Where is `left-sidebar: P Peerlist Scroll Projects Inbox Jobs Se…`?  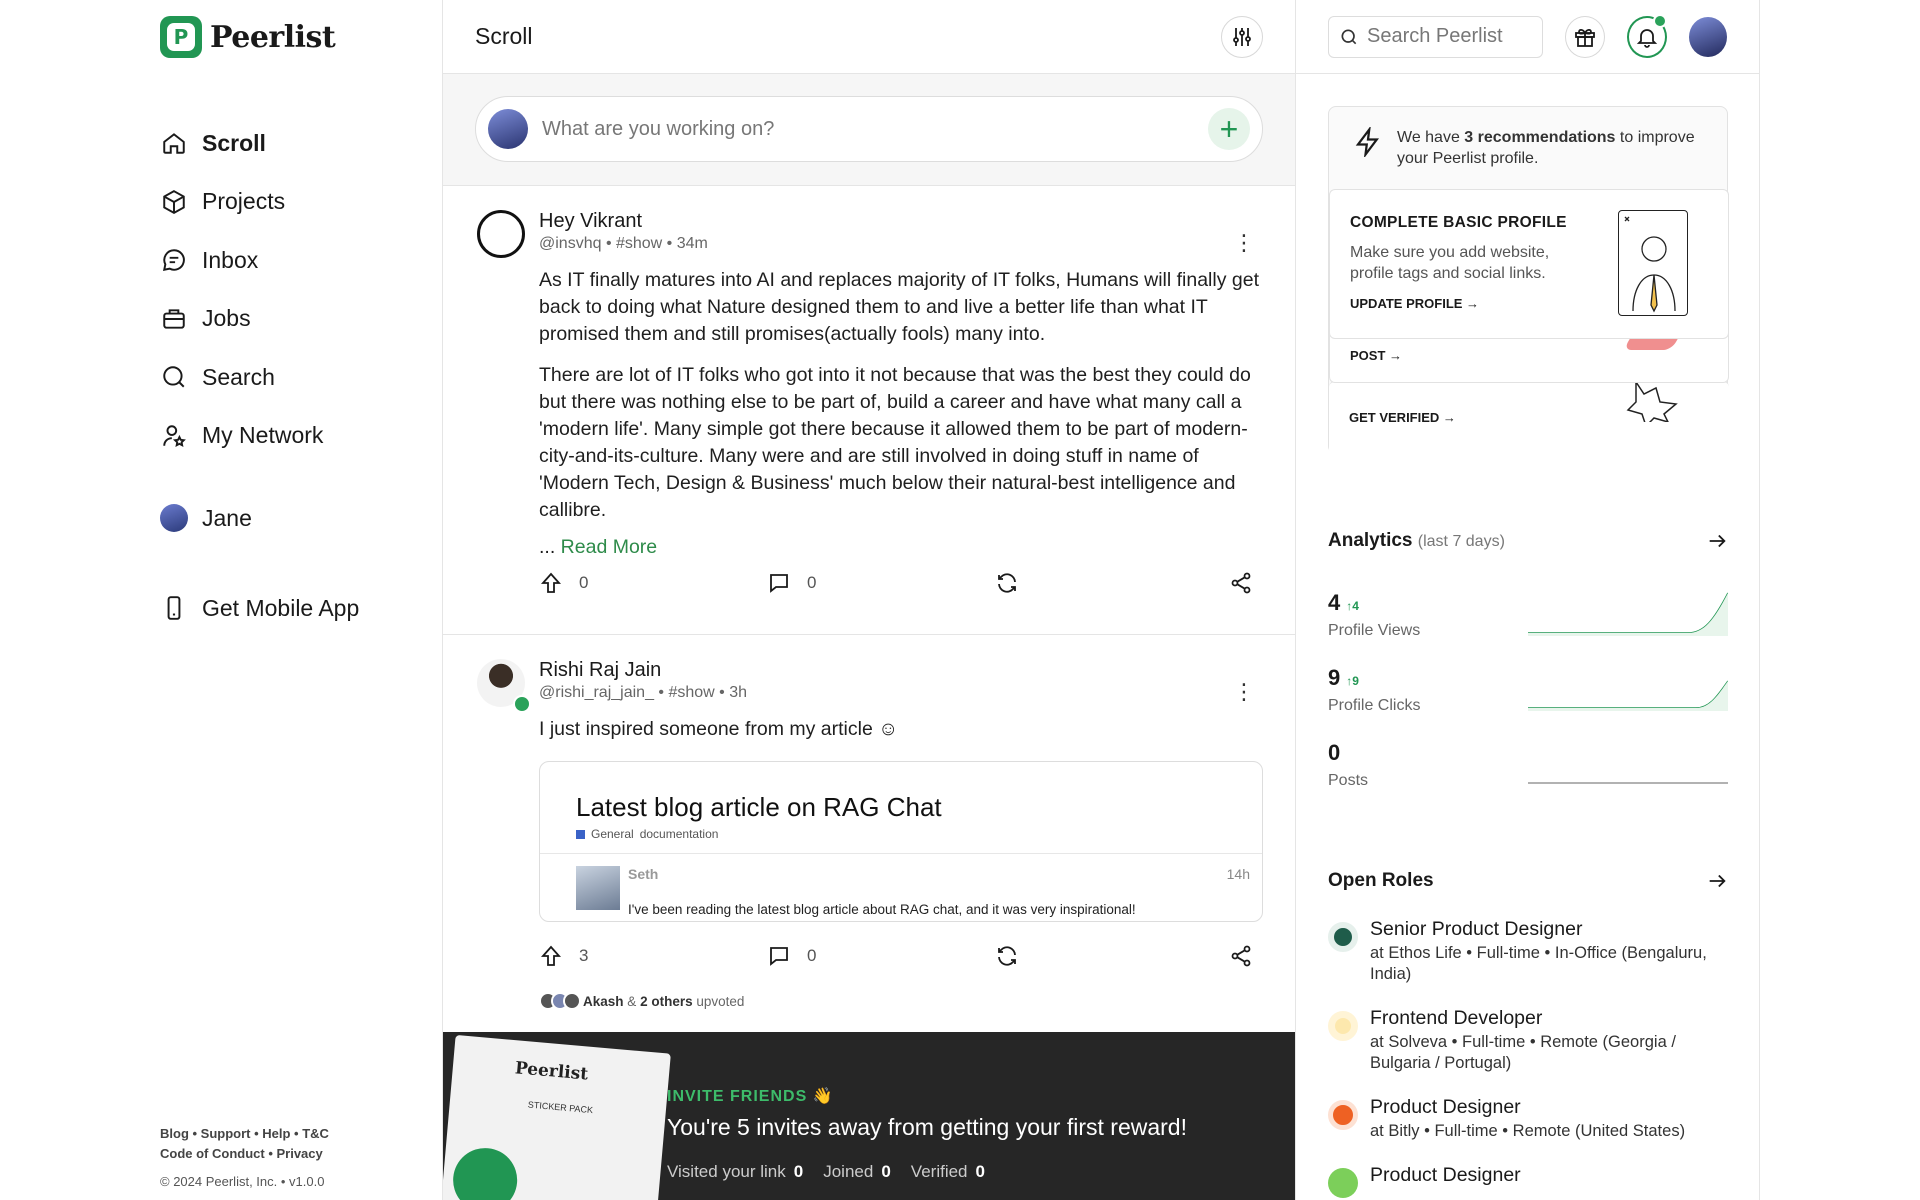 left-sidebar: P Peerlist Scroll Projects Inbox Jobs Se… is located at coordinates (301, 600).